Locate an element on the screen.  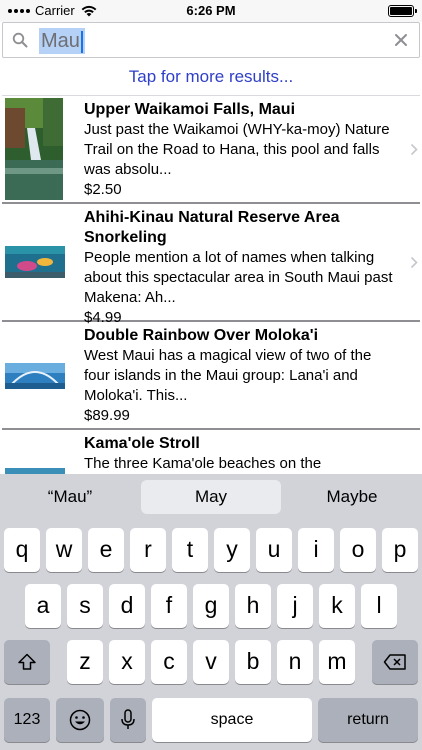
key-y: y is located at coordinates (232, 550).